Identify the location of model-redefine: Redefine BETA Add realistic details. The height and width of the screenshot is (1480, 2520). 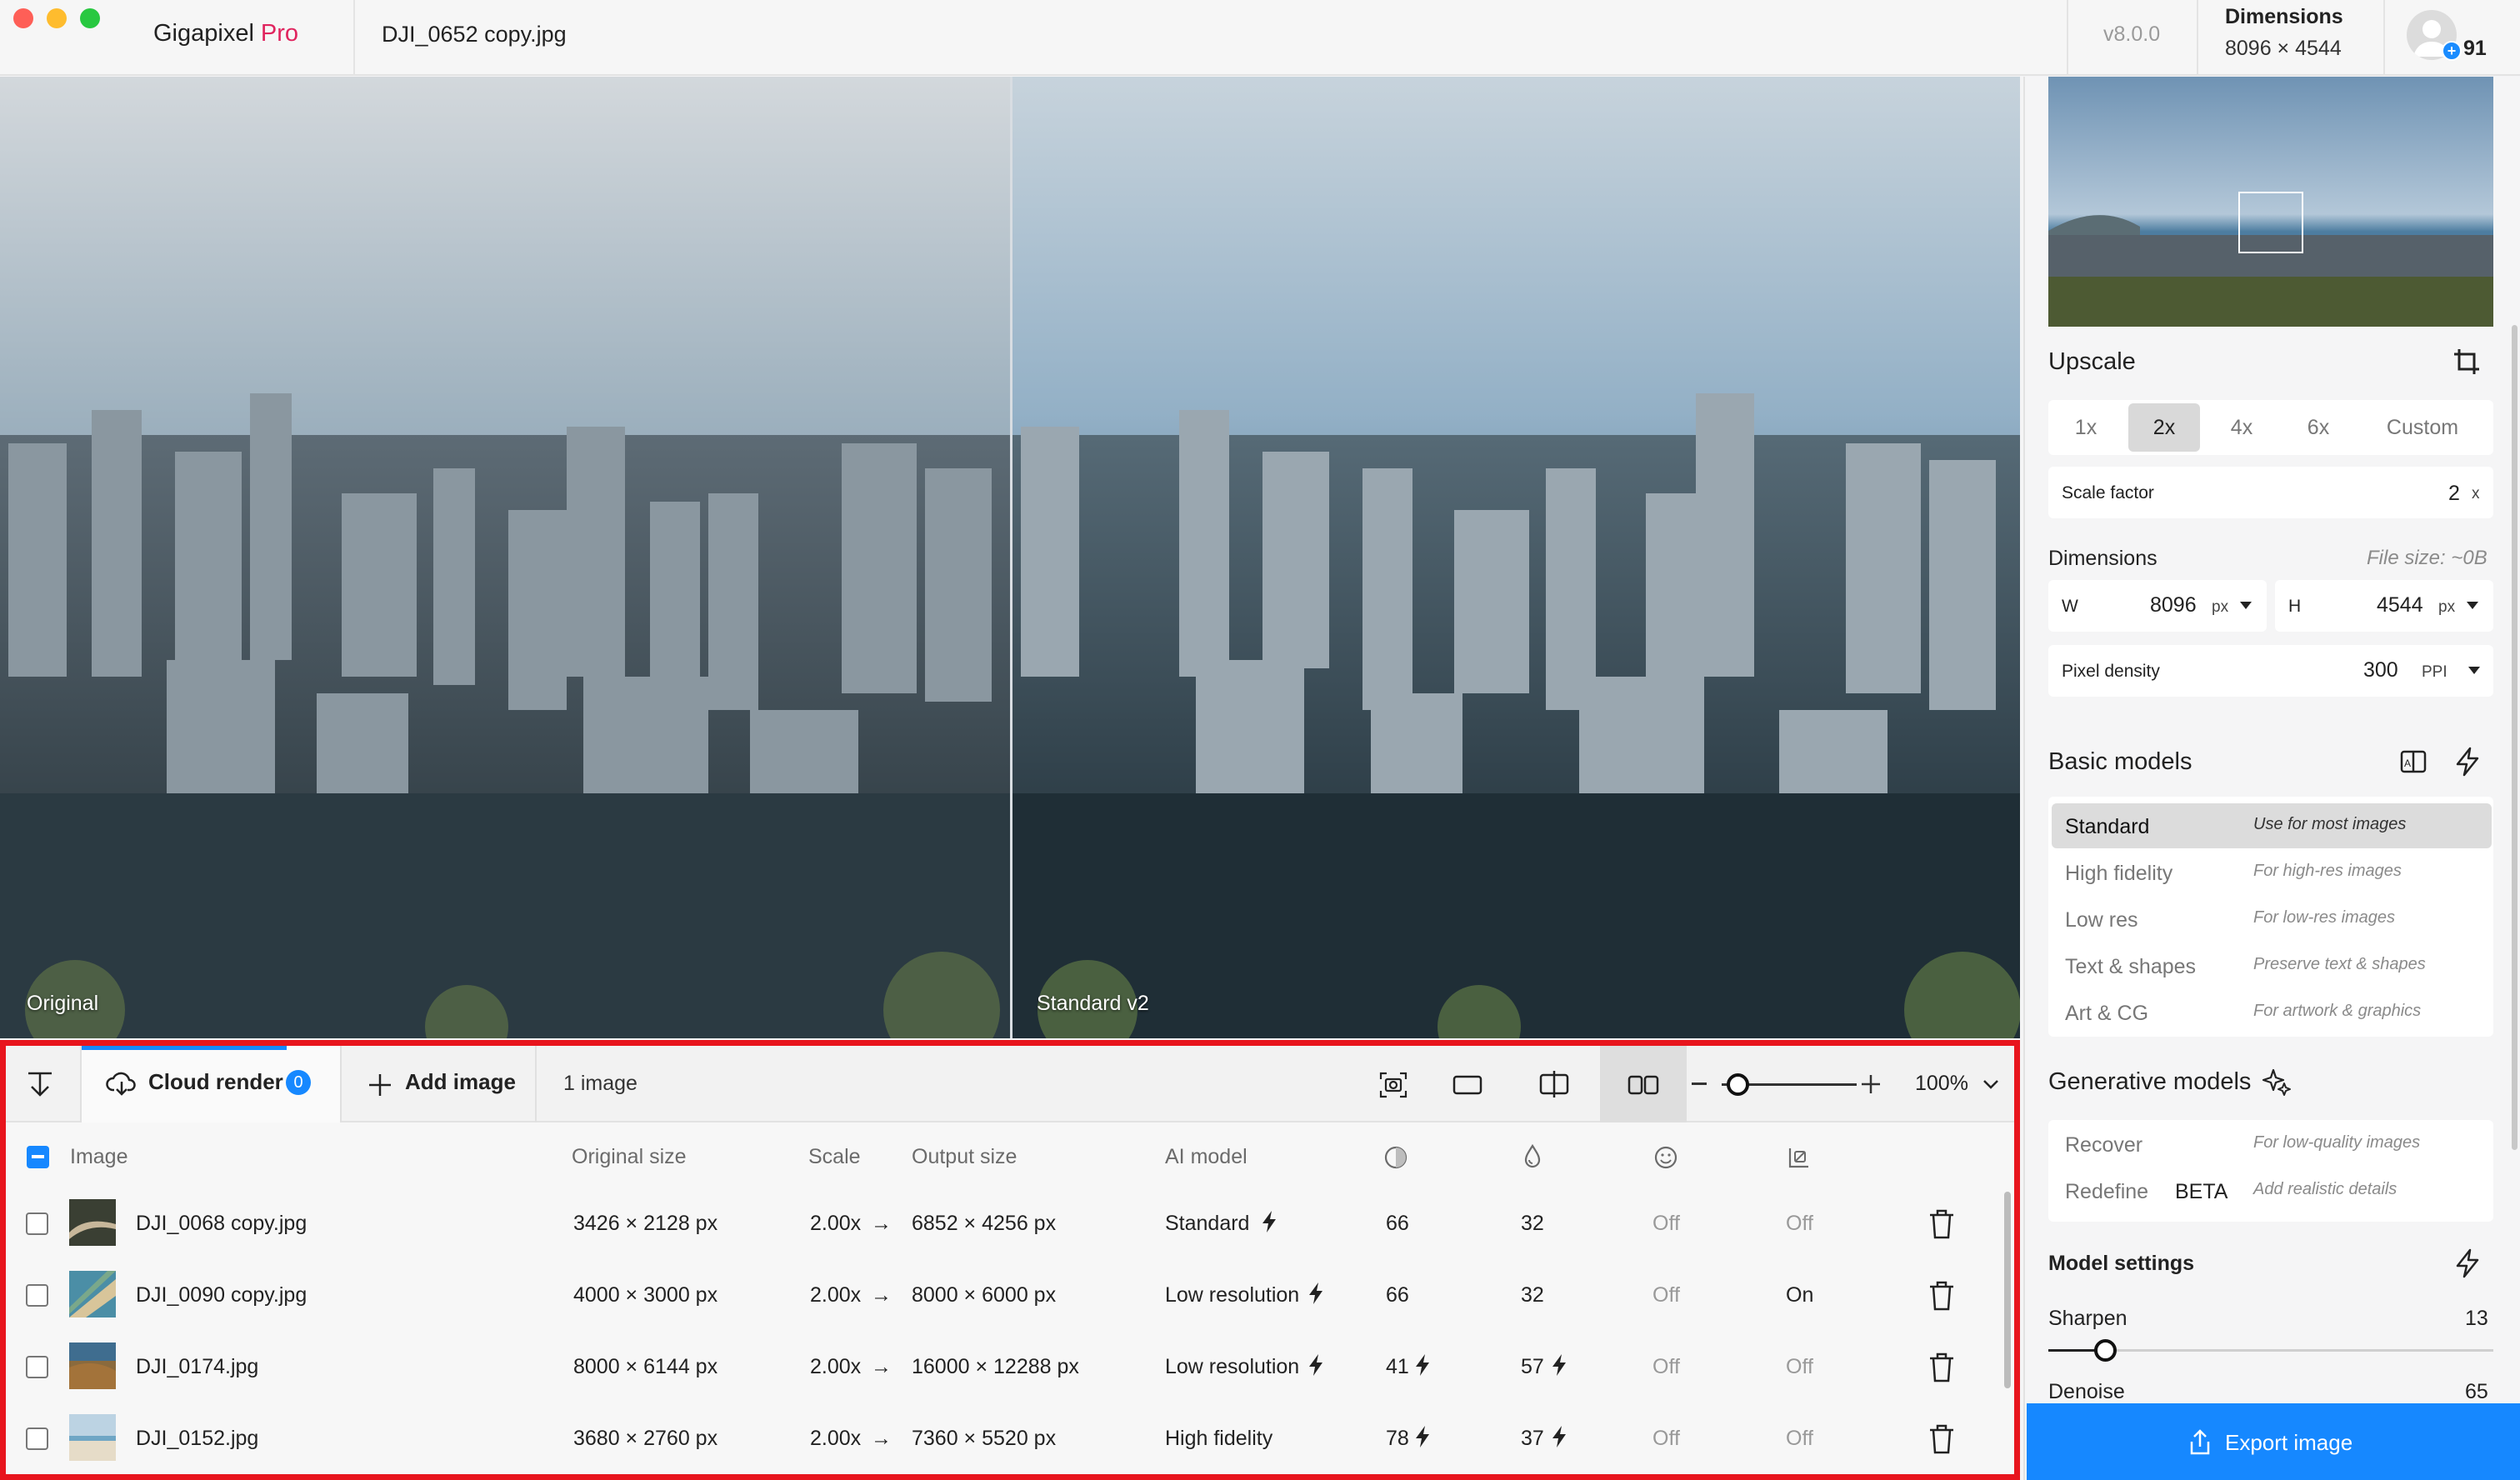
(2272, 1190).